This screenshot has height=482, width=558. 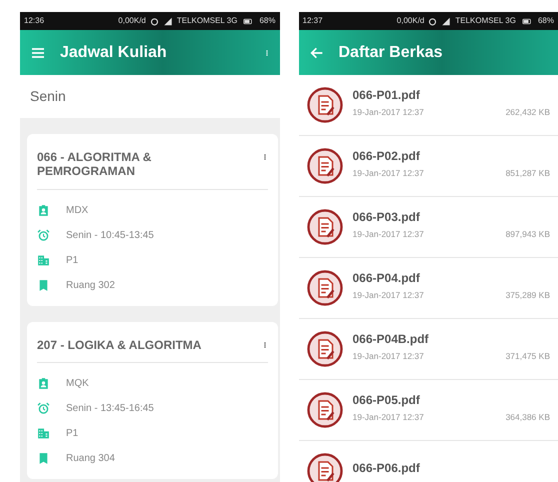 I want to click on clock-text: 12:37, so click(x=312, y=21).